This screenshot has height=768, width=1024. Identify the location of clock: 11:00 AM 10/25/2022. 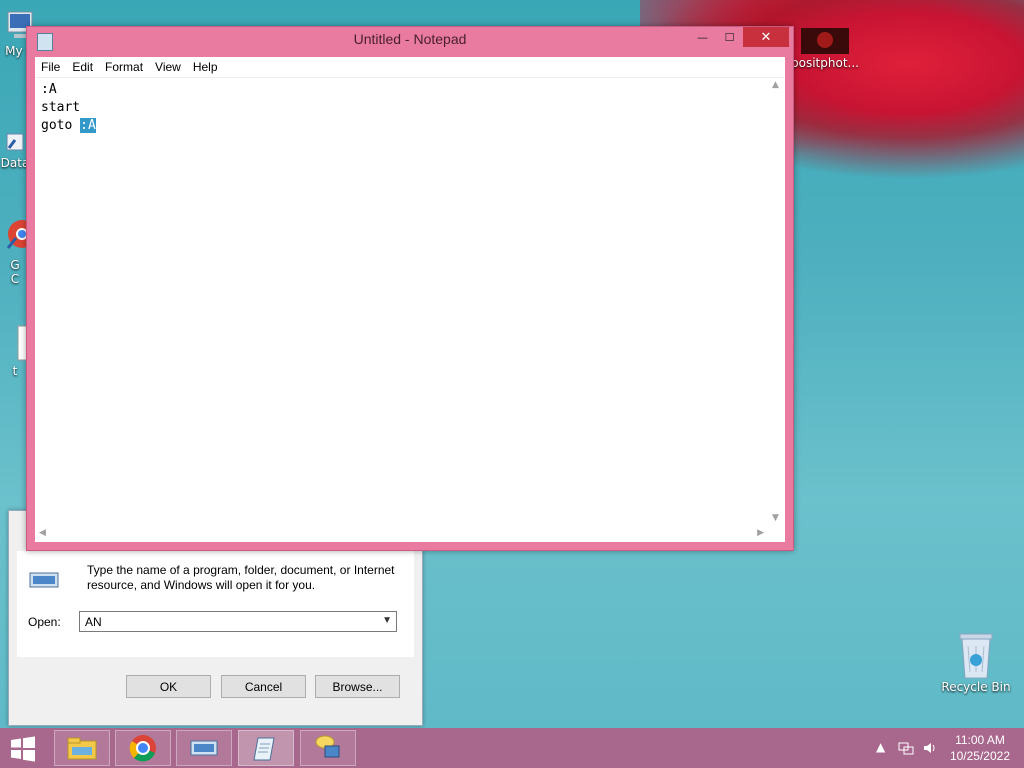
(980, 748).